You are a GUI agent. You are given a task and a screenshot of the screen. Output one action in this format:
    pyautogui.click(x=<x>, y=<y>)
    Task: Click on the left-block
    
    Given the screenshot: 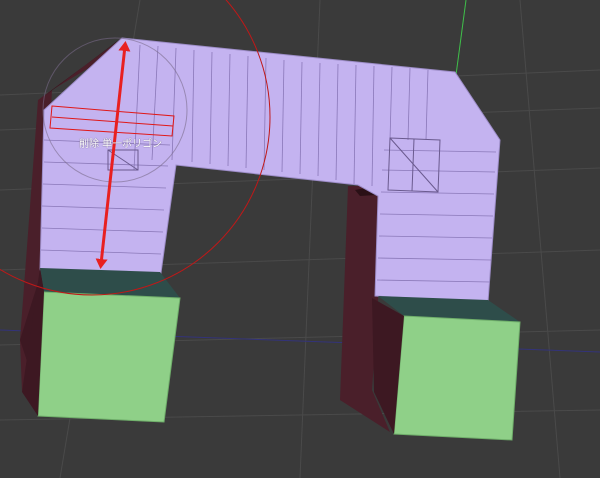 What is the action you would take?
    pyautogui.click(x=101, y=345)
    